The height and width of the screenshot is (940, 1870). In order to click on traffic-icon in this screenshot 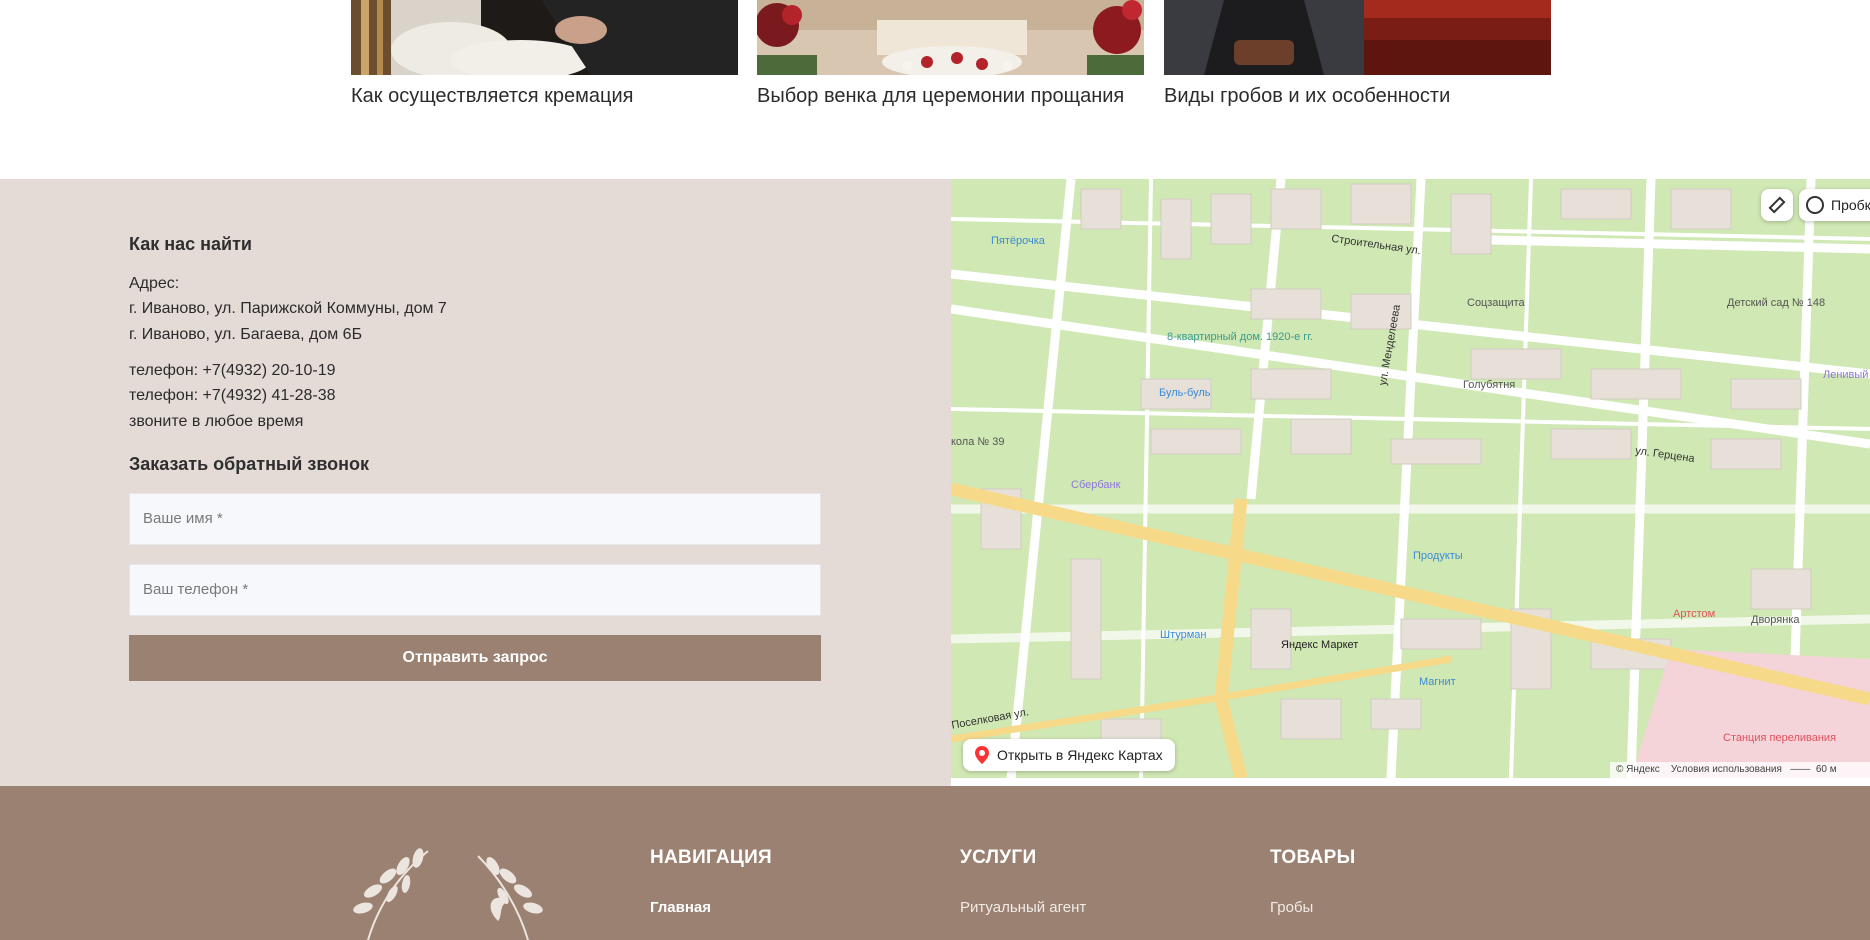, I will do `click(1815, 205)`.